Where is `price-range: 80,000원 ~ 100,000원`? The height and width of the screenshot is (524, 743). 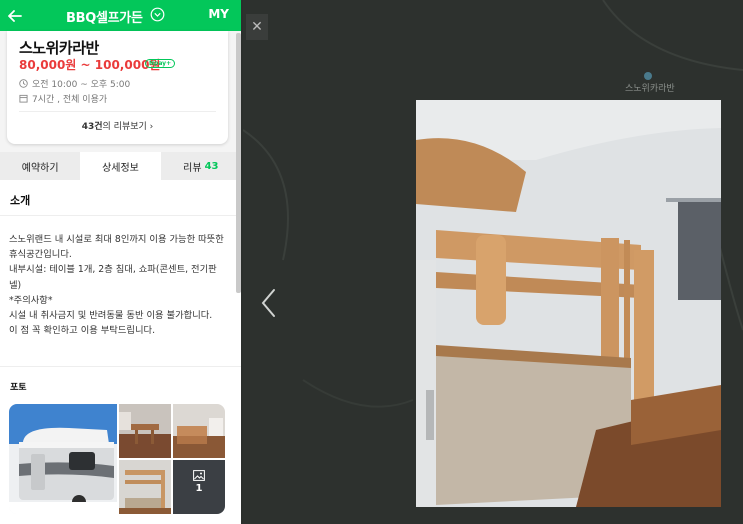 price-range: 80,000원 ~ 100,000원 is located at coordinates (90, 65).